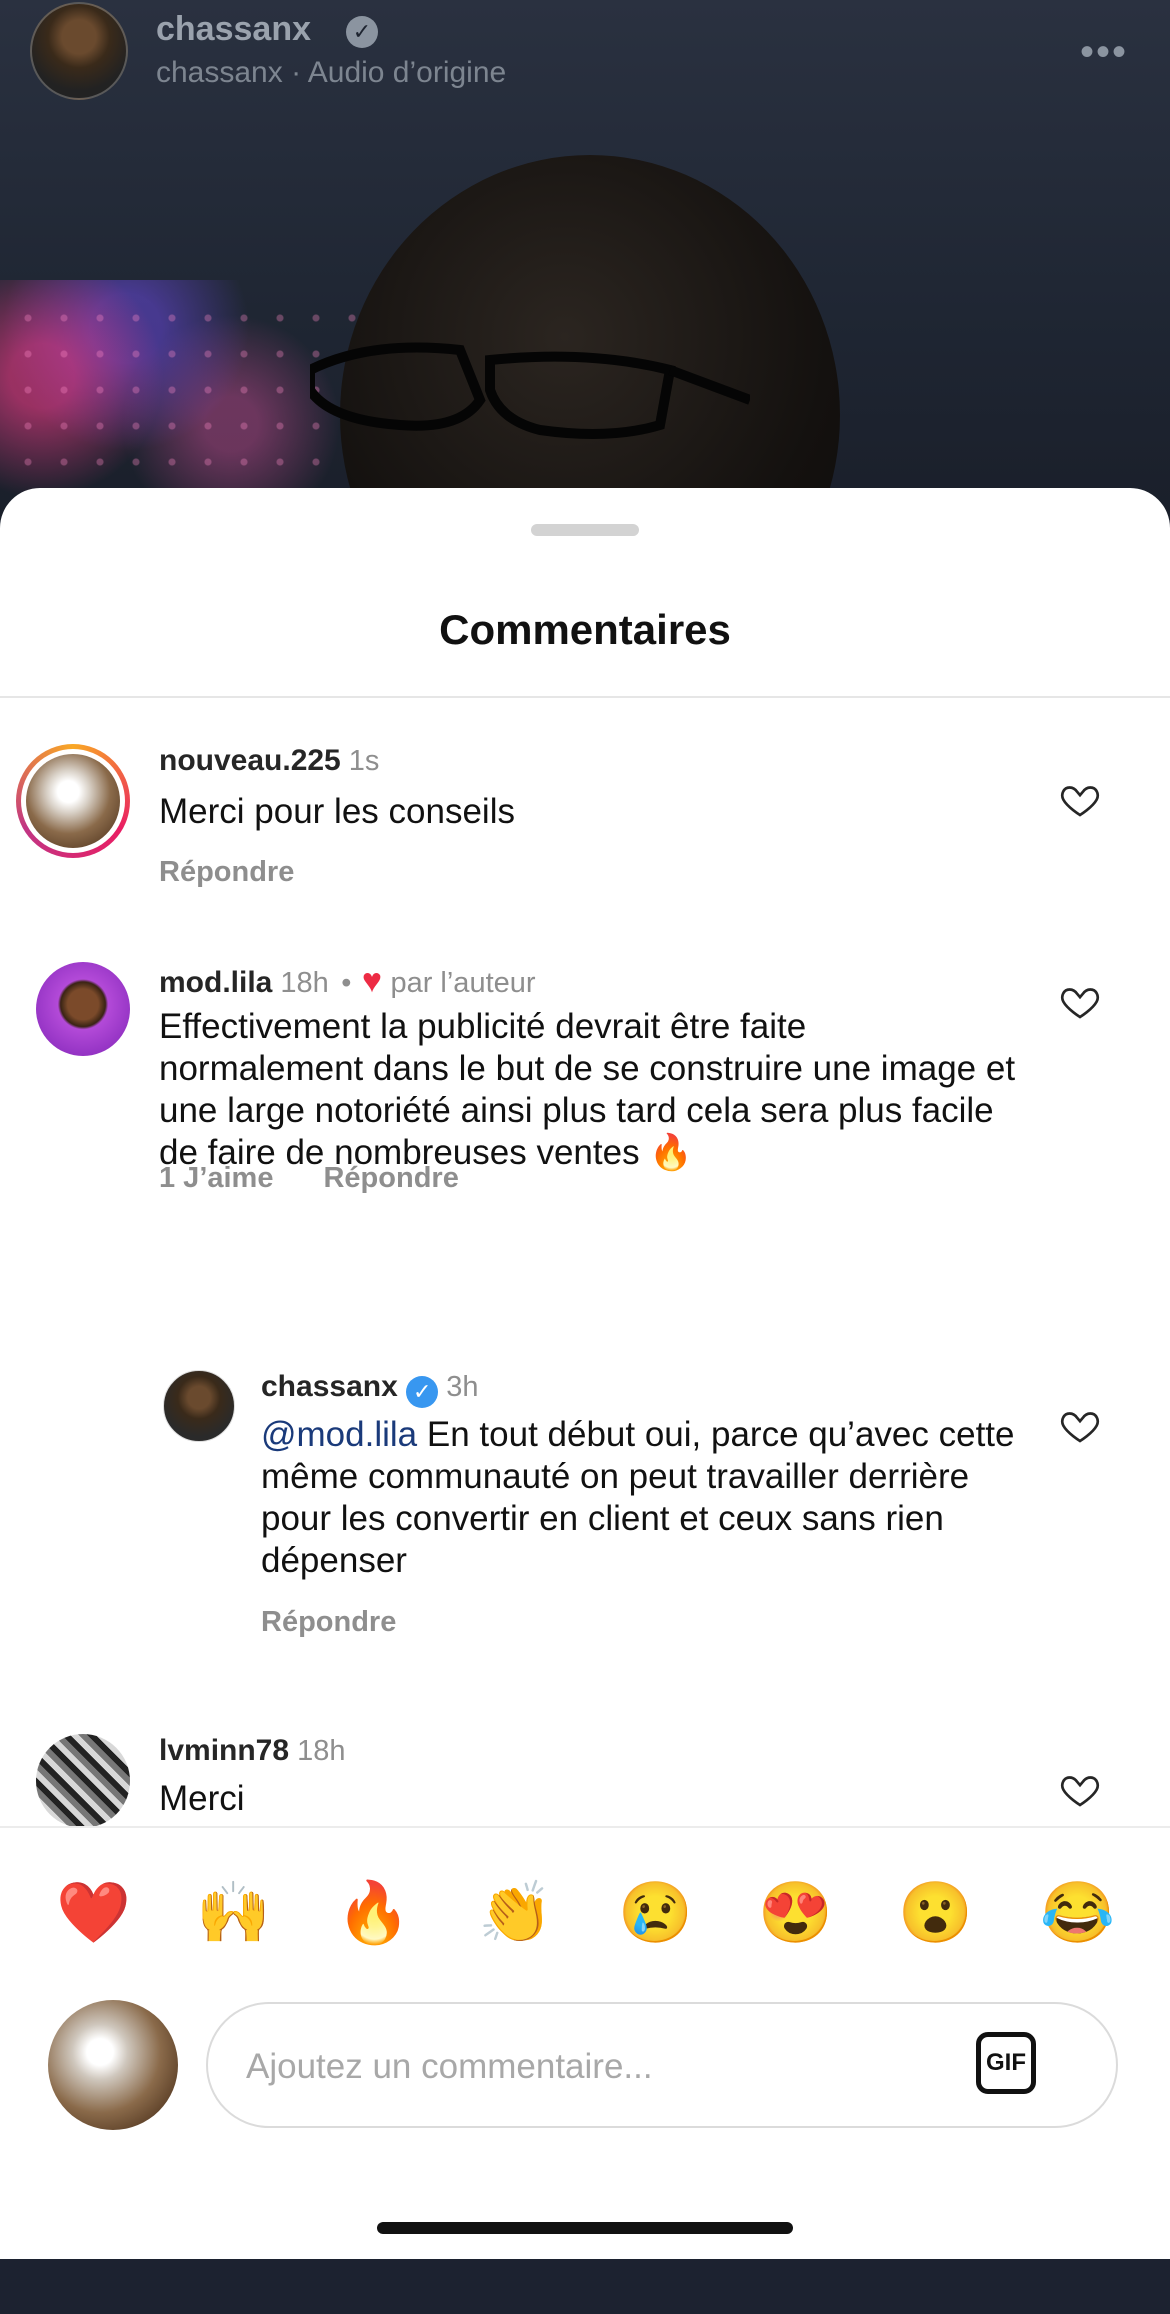 The width and height of the screenshot is (1170, 2314). What do you see at coordinates (585, 697) in the screenshot?
I see `title-divider` at bounding box center [585, 697].